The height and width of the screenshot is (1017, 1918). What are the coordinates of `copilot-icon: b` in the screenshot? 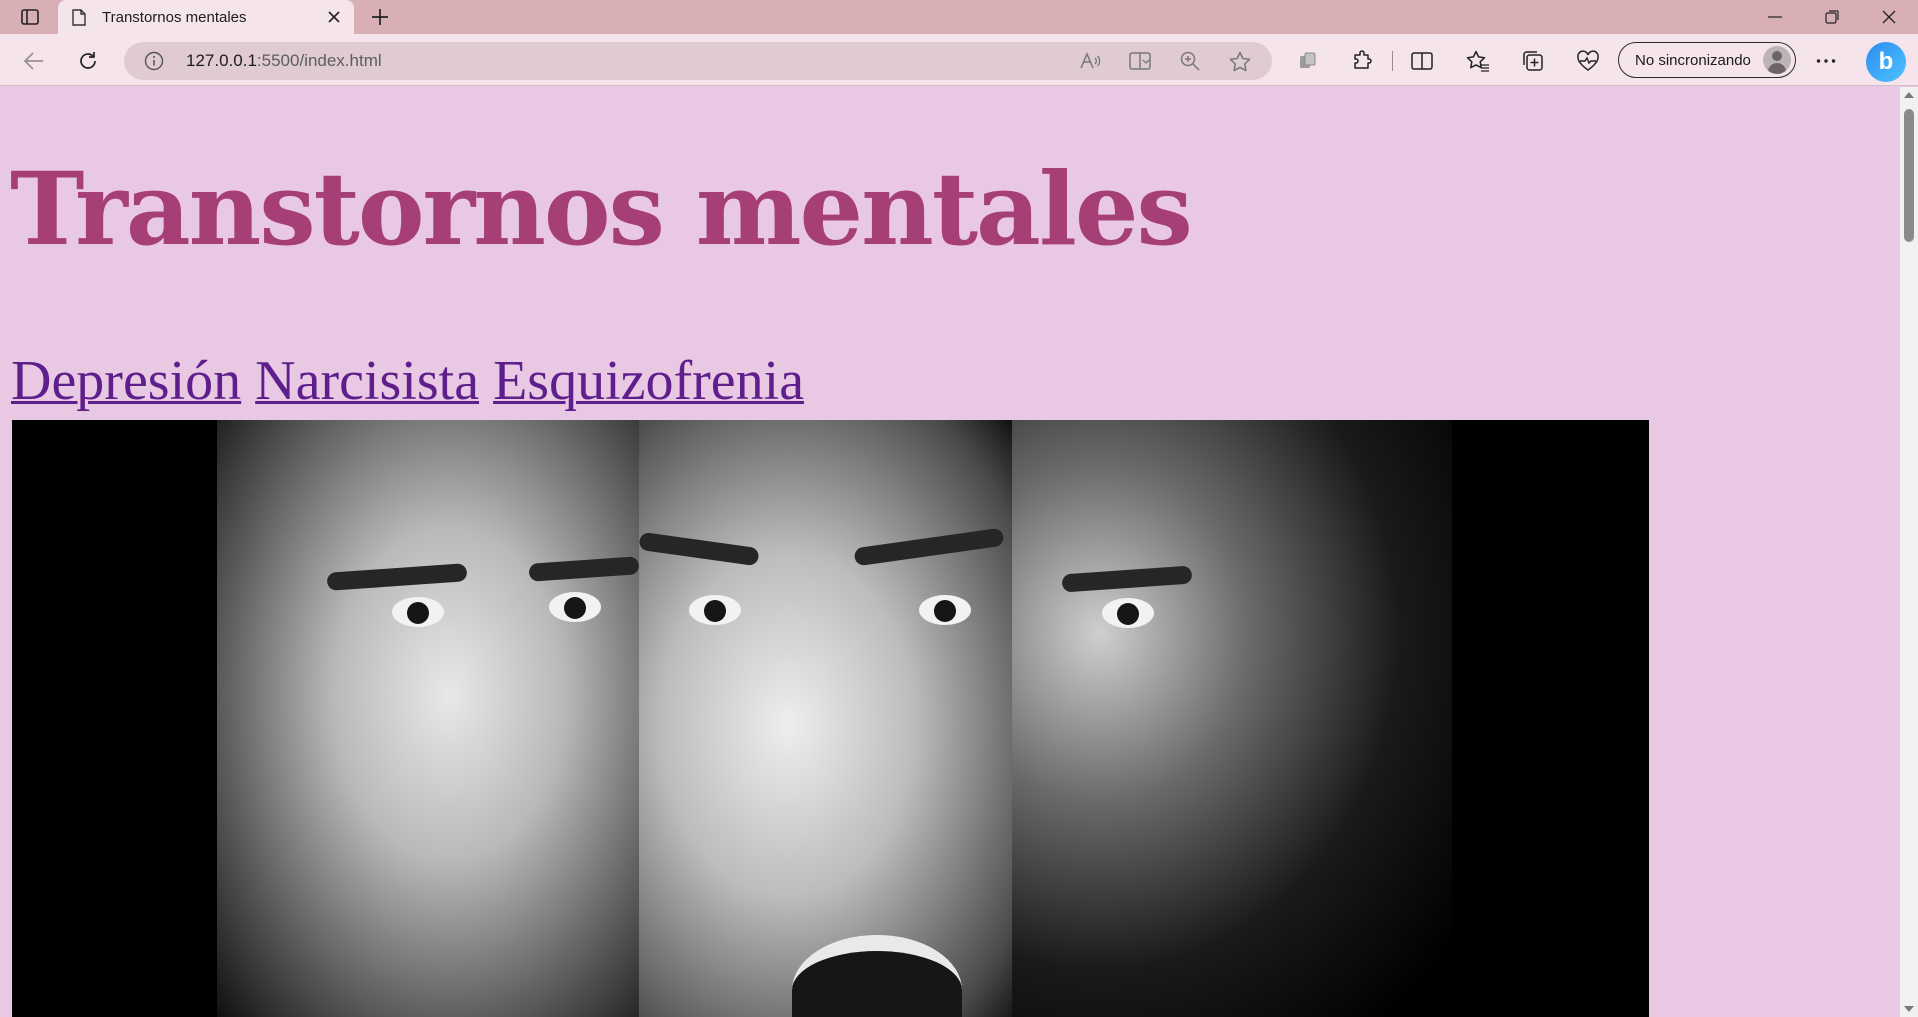 It's located at (1886, 61).